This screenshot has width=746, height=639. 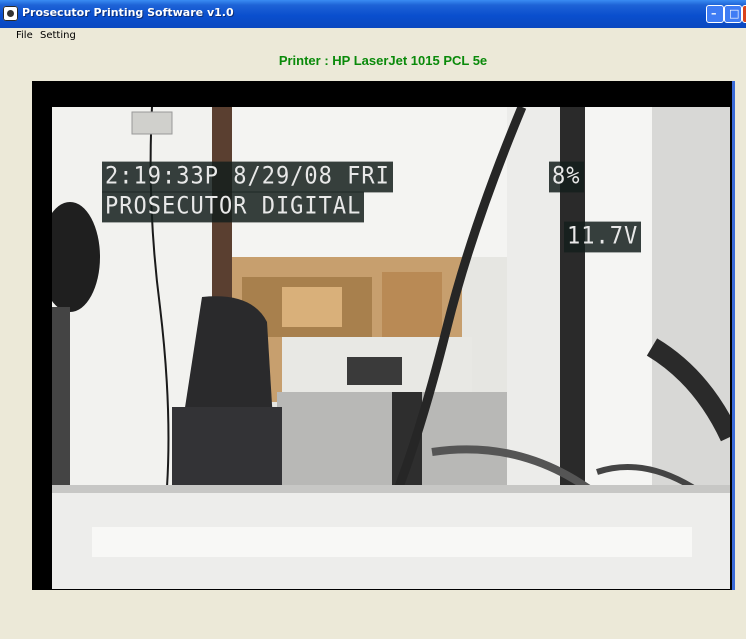 What do you see at coordinates (247, 177) in the screenshot?
I see `osd-timestamp: 2:19:33P 8/29/08 FRI` at bounding box center [247, 177].